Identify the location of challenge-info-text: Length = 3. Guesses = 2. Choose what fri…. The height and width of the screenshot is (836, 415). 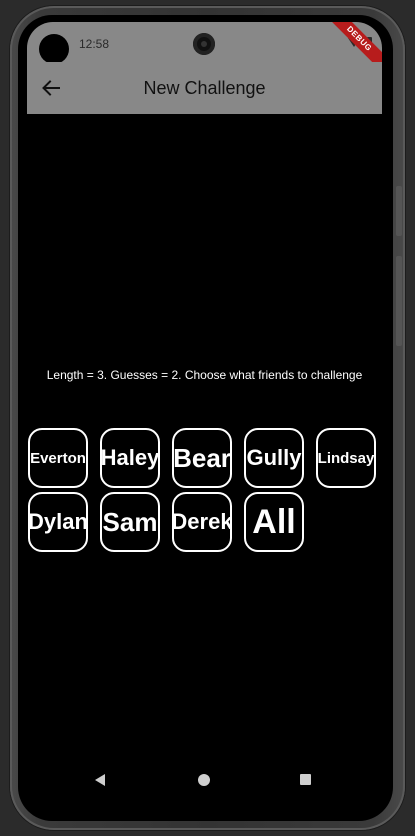
(204, 375).